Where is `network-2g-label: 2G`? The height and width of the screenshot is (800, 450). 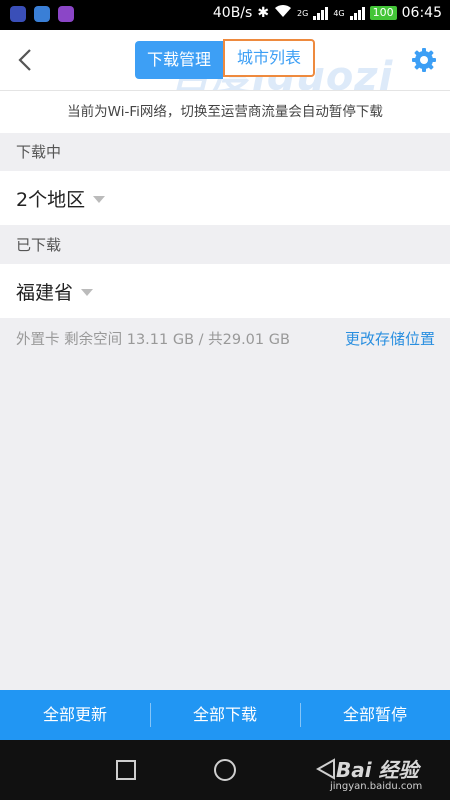 network-2g-label: 2G is located at coordinates (303, 13).